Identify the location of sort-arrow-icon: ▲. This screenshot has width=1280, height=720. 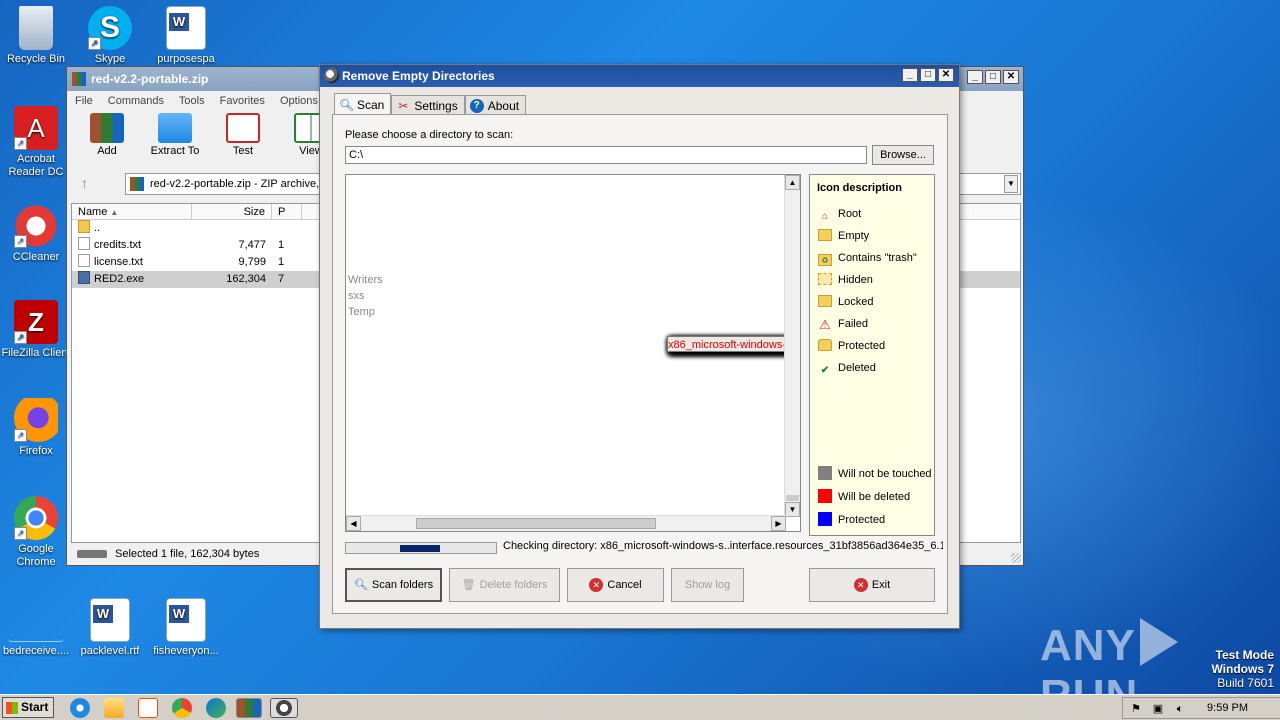
(114, 212).